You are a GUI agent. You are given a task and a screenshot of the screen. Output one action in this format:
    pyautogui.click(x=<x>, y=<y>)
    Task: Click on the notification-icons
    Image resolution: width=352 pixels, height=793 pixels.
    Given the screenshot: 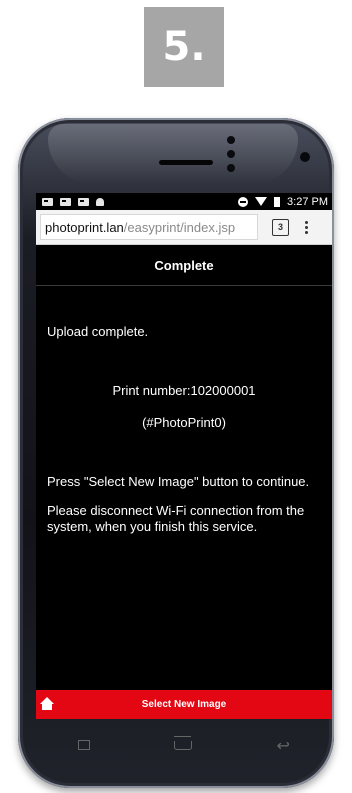 What is the action you would take?
    pyautogui.click(x=73, y=201)
    